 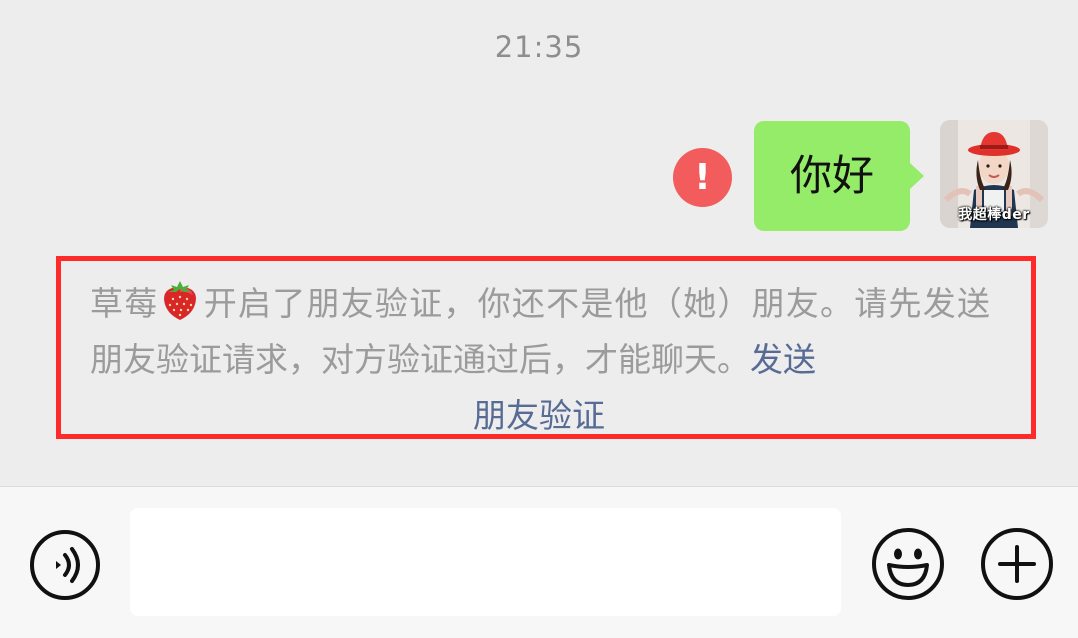 What do you see at coordinates (539, 47) in the screenshot?
I see `message-timestamp: 21:35` at bounding box center [539, 47].